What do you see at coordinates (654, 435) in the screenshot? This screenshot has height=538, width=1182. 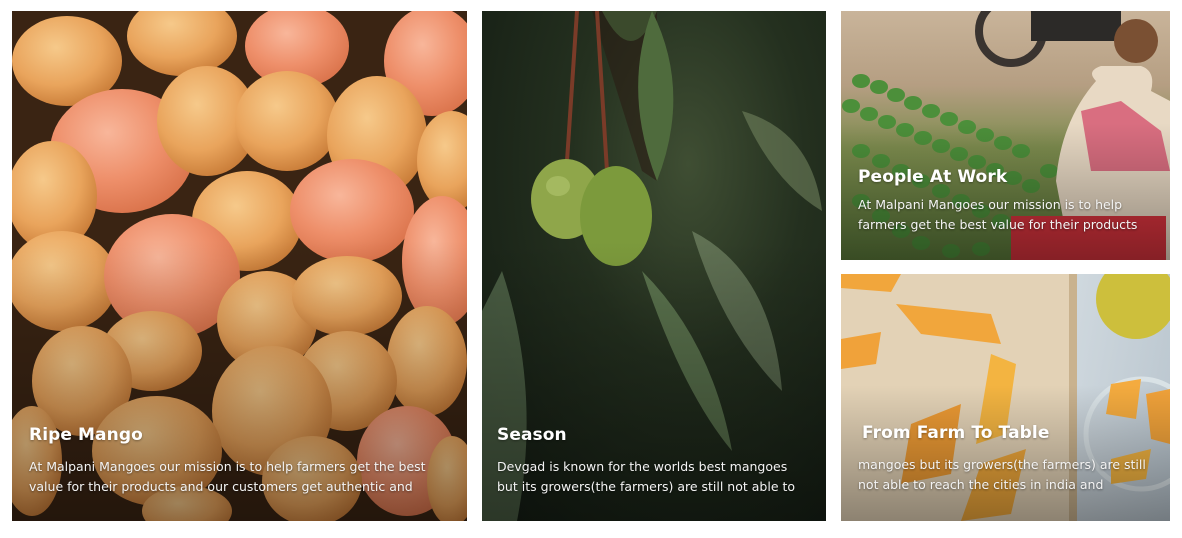 I see `card-title: Season` at bounding box center [654, 435].